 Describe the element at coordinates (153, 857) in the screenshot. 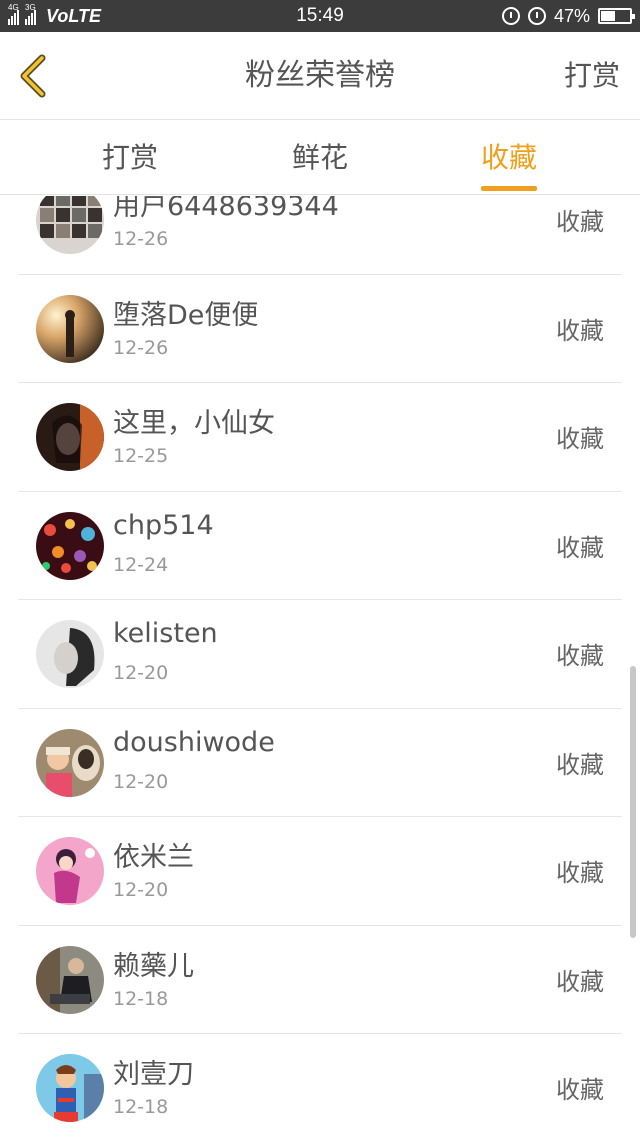

I see `user-name: 依米兰` at that location.